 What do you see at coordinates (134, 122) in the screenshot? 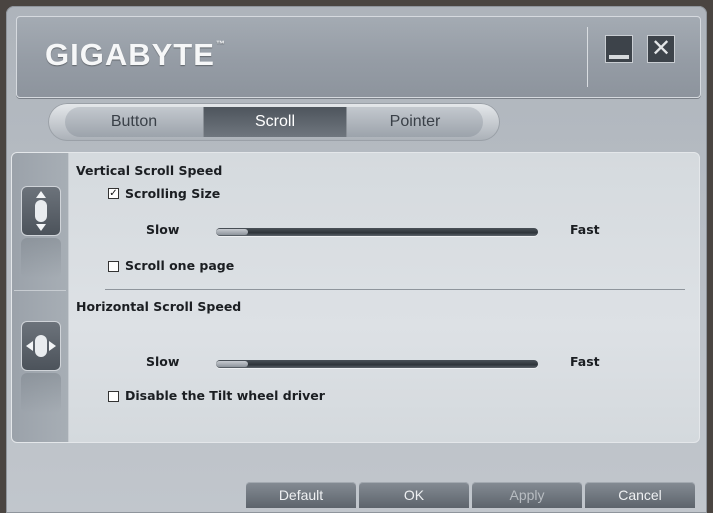
I see `tab-button: Button` at bounding box center [134, 122].